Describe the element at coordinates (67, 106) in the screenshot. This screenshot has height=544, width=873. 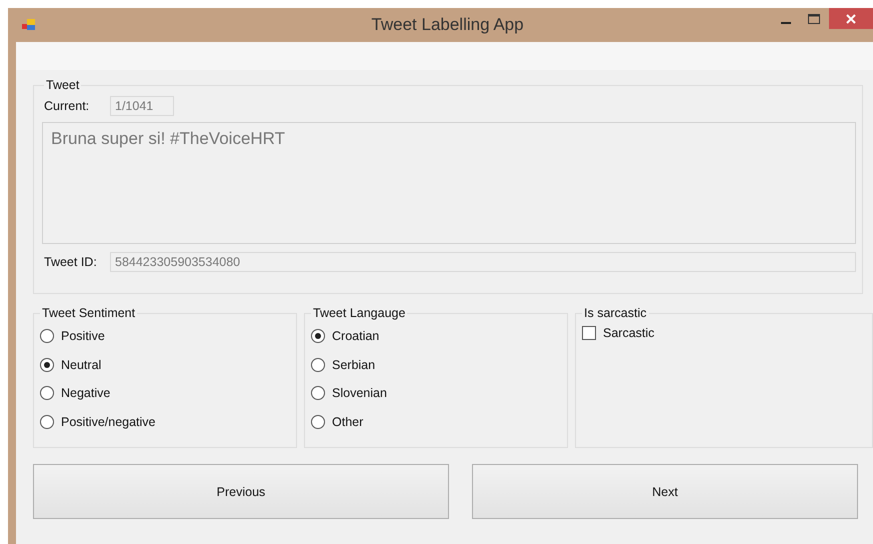
I see `current-label: Current:` at that location.